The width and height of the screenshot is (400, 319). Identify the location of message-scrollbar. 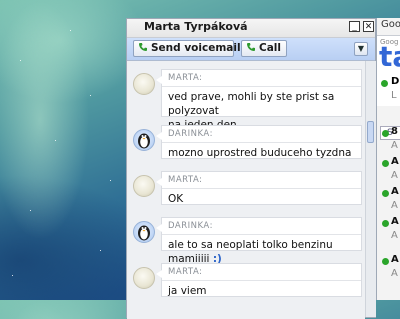
(370, 189).